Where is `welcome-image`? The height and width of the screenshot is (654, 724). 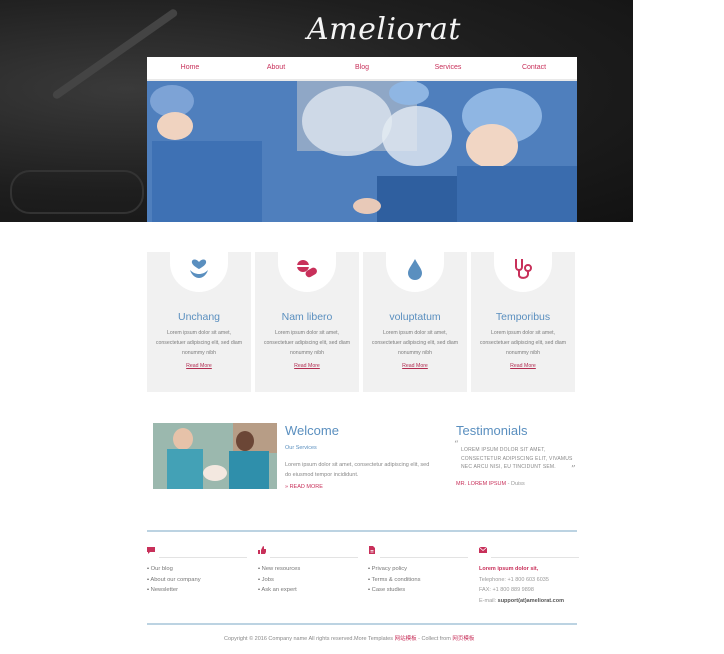
welcome-image is located at coordinates (215, 456).